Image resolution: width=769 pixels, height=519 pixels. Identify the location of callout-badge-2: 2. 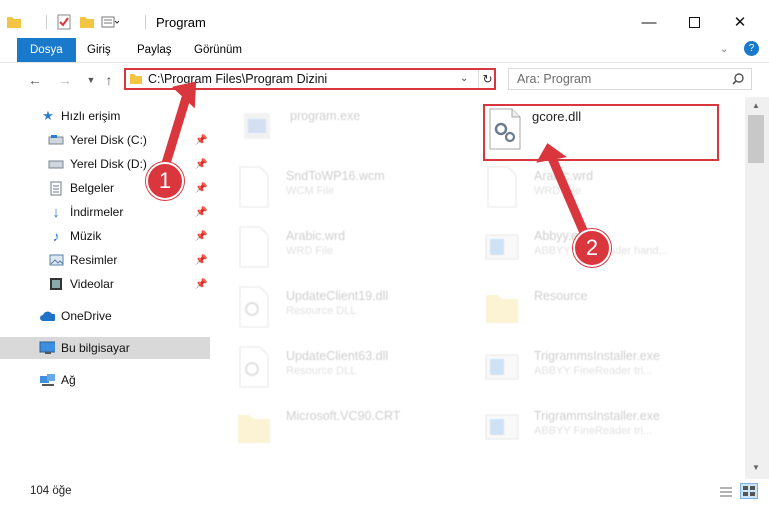
(592, 248).